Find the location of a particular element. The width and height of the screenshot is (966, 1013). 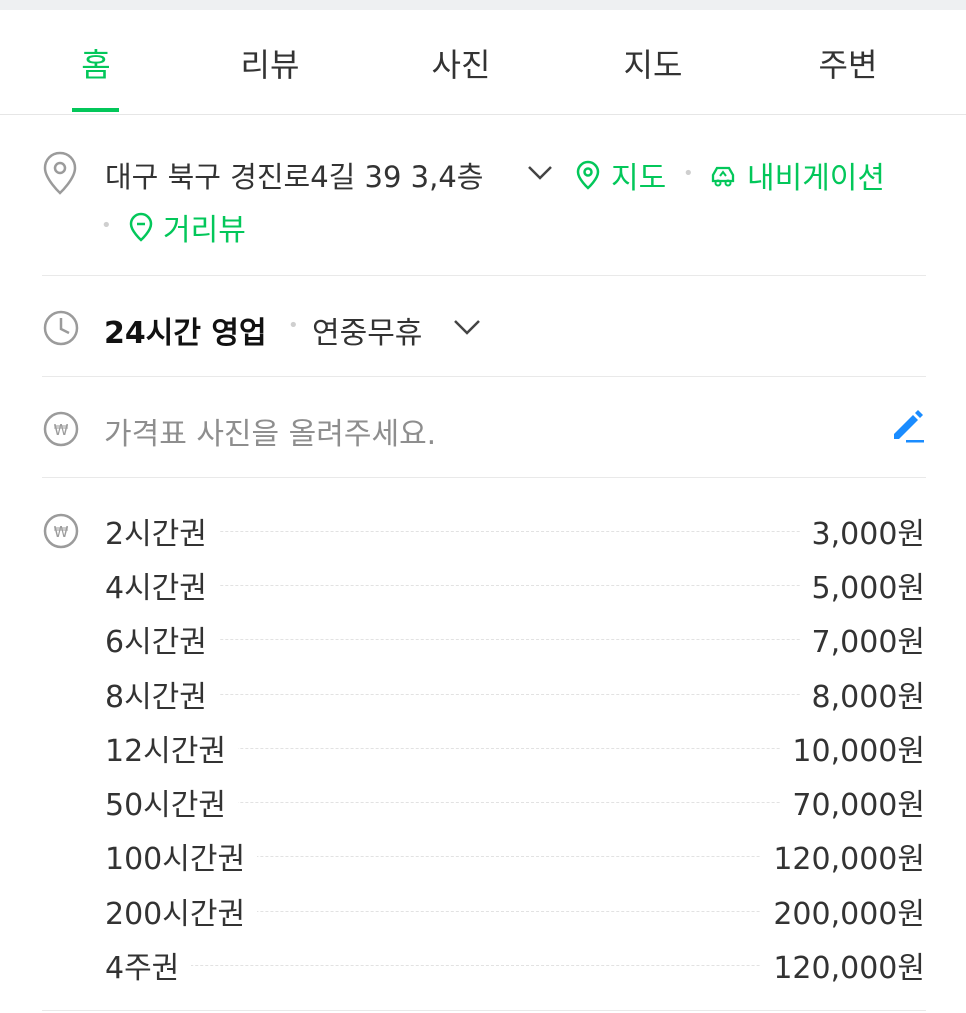

price-item-name: 8시간권 is located at coordinates (162, 694).